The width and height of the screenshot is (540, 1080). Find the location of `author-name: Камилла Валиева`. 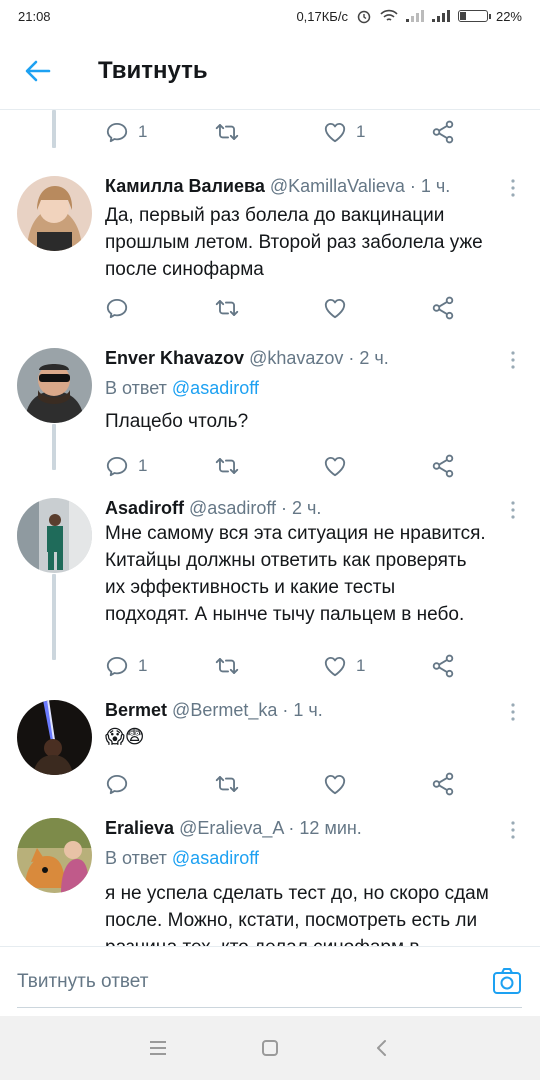

author-name: Камилла Валиева is located at coordinates (185, 186).